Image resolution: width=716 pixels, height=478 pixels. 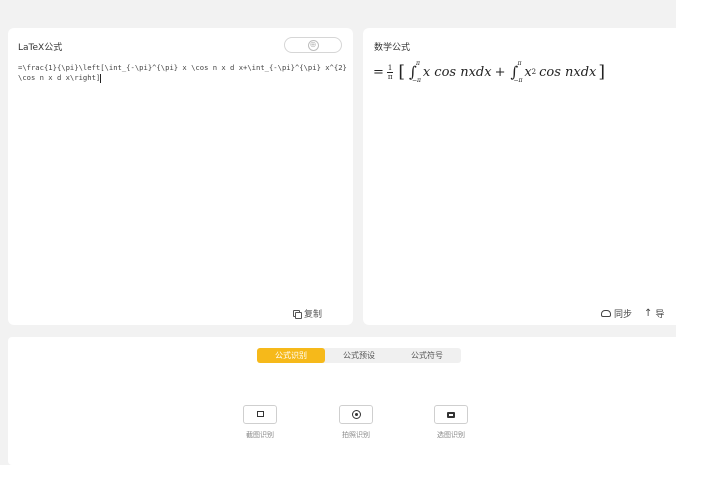 I want to click on formula-plus: +, so click(x=500, y=72).